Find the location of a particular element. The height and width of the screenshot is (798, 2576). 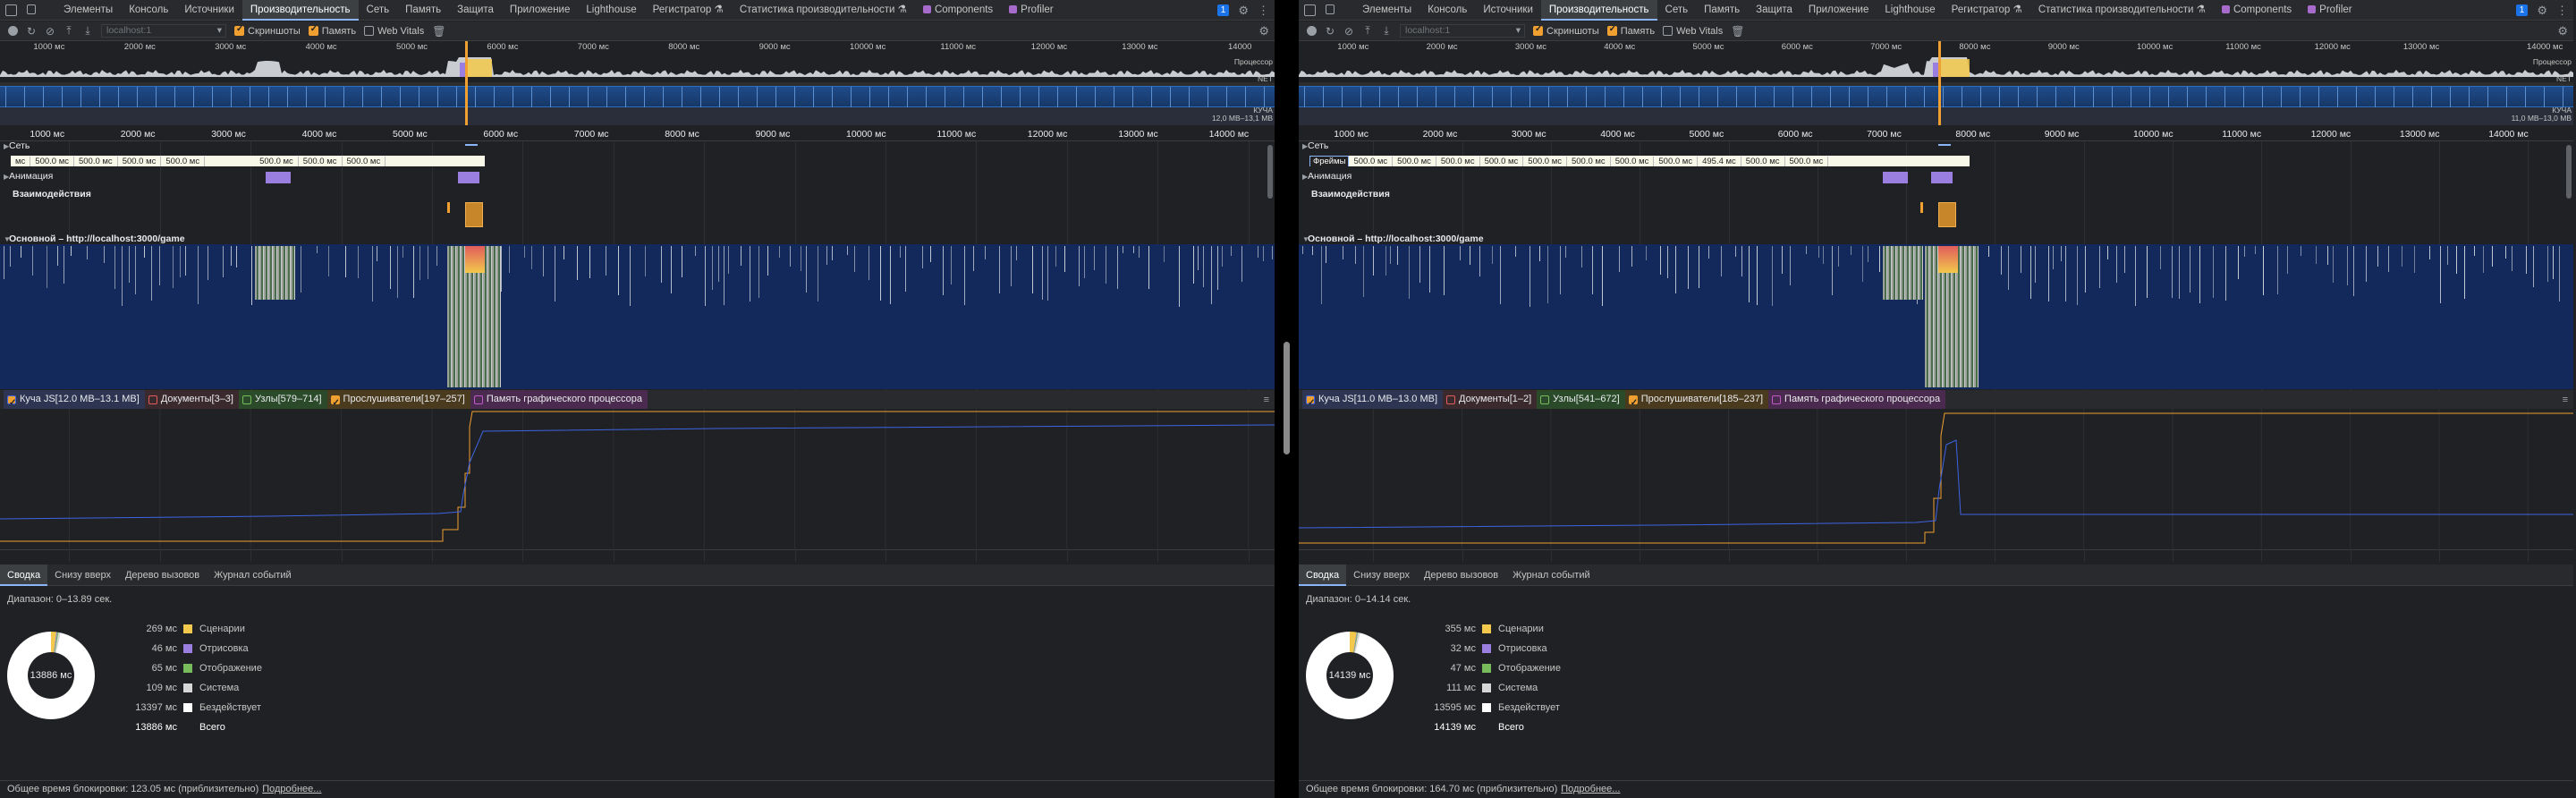

counter-toggle-3: Прослушиватели[197–257] is located at coordinates (398, 401).